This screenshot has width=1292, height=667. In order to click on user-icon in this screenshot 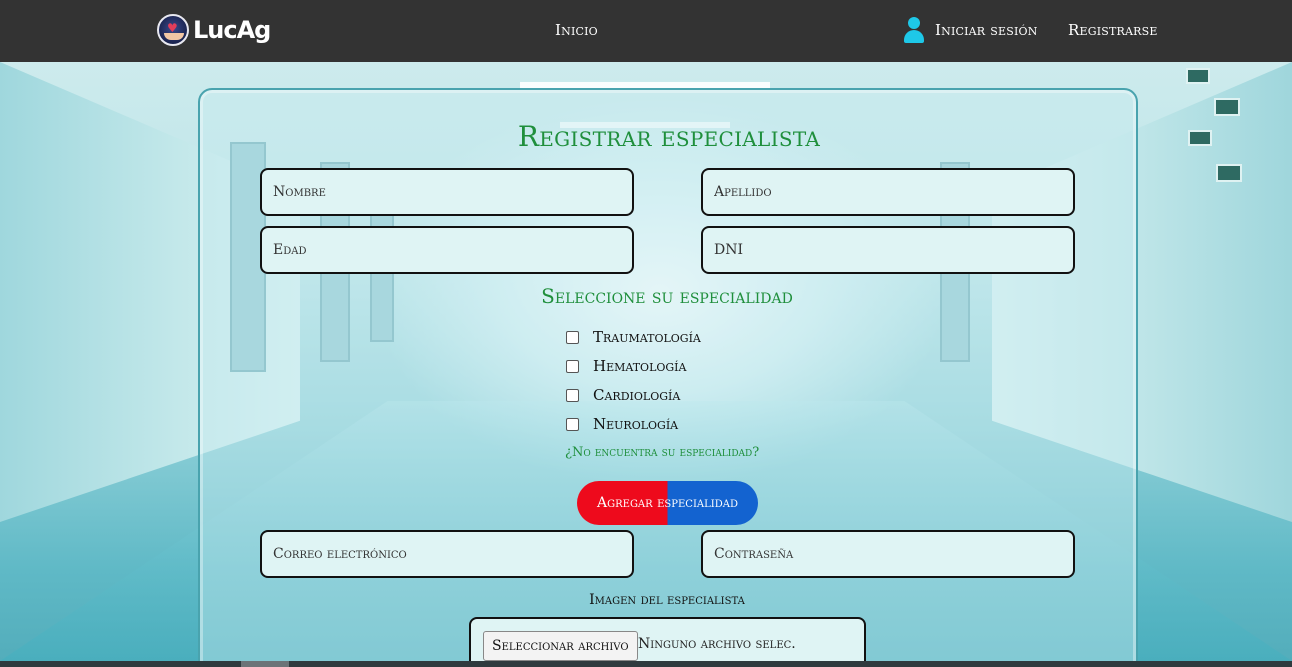, I will do `click(914, 30)`.